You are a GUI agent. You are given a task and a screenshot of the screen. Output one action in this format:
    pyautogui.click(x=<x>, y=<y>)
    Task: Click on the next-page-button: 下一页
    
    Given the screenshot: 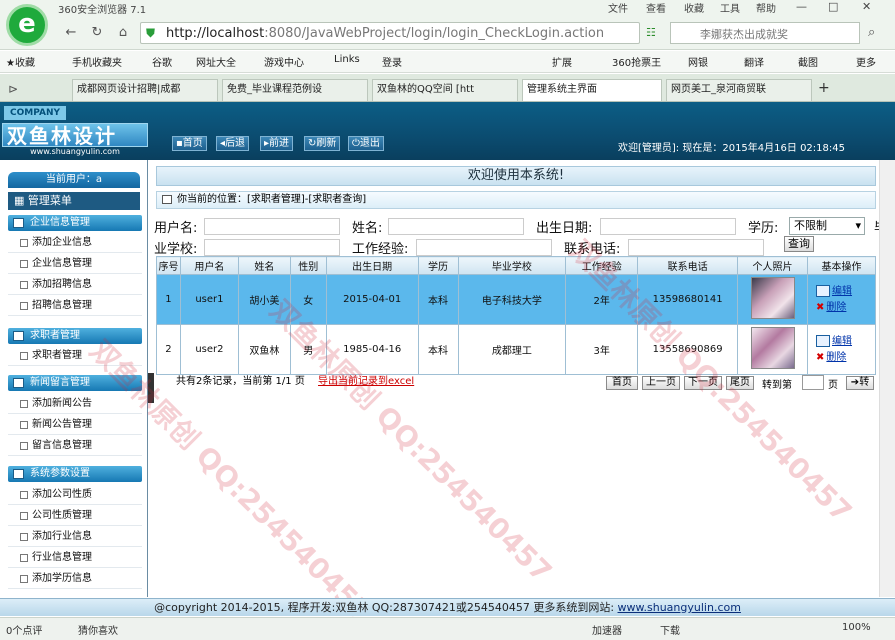 What is the action you would take?
    pyautogui.click(x=703, y=383)
    